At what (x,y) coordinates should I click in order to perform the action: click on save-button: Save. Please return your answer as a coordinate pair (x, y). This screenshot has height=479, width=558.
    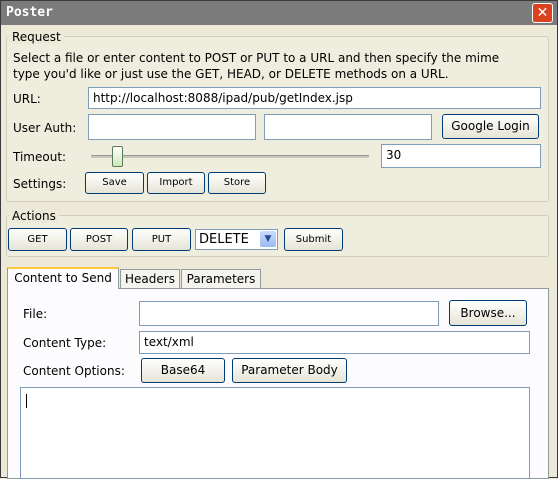
    Looking at the image, I should click on (114, 183).